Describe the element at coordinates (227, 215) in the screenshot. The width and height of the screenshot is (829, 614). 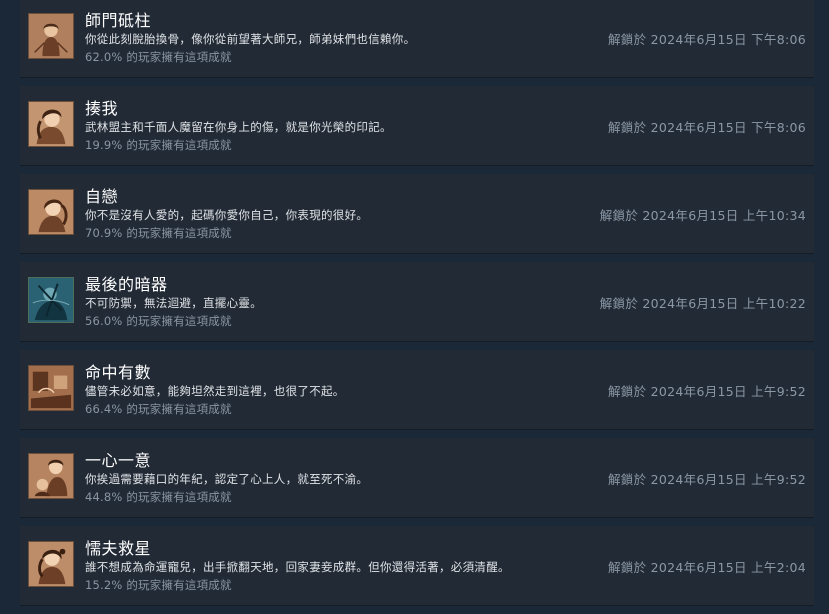
I see `achievement-description: 你不是沒有人愛的，起碼你愛你自己，你表現的很好。` at that location.